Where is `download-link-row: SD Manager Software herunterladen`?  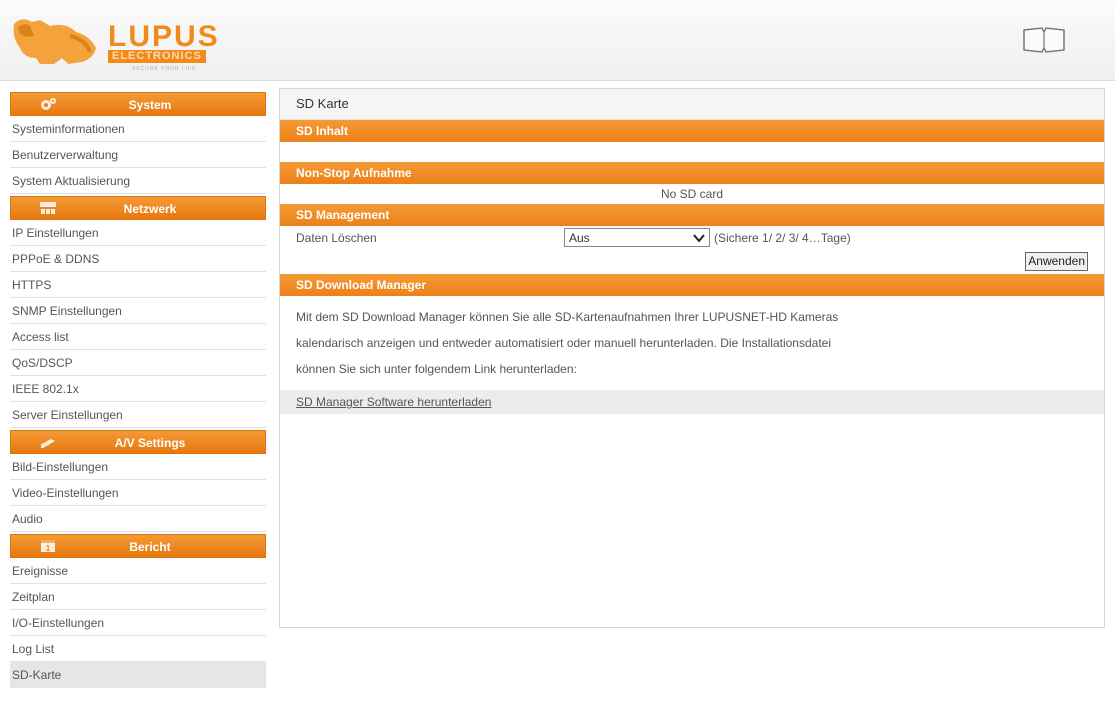
download-link-row: SD Manager Software herunterladen is located at coordinates (692, 402).